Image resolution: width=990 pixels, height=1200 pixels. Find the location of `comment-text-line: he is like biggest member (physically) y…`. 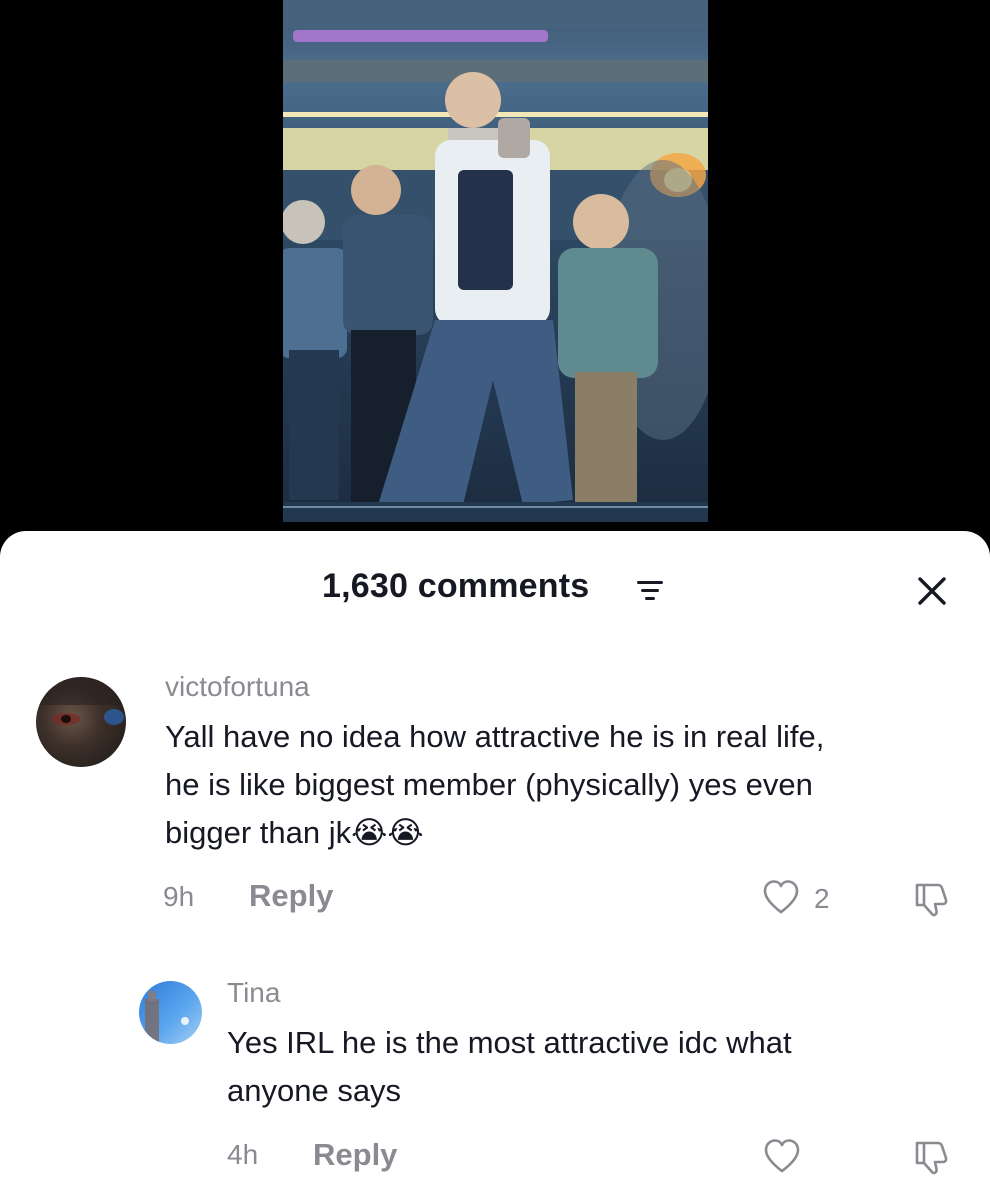

comment-text-line: he is like biggest member (physically) y… is located at coordinates (489, 784).